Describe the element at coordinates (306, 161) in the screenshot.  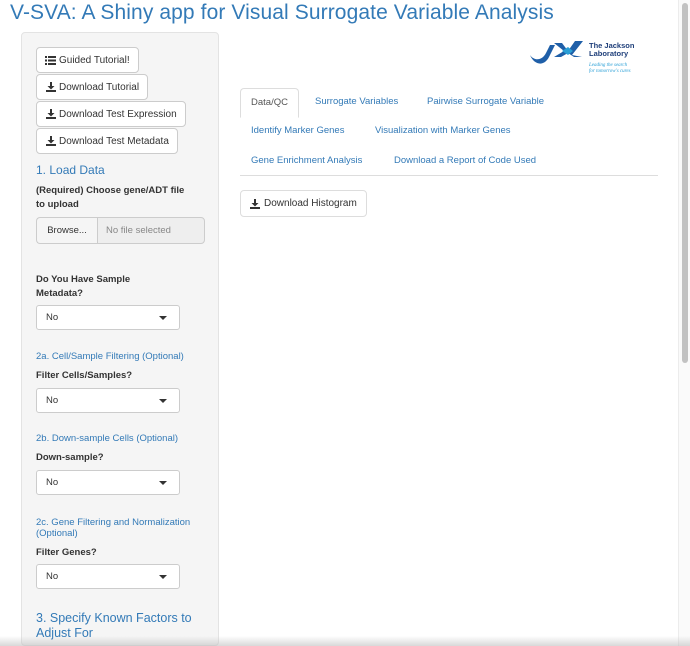
I see `tab-gene-enrichment-analysis: Gene Enrichment Analysis` at that location.